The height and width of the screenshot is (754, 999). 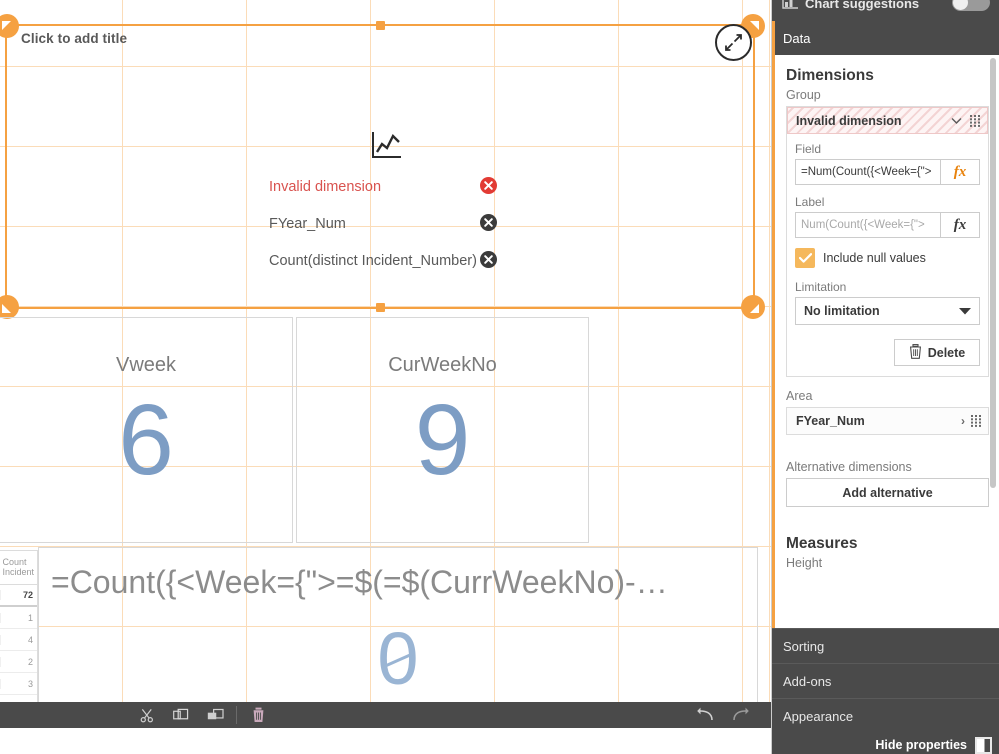 I want to click on chart-dimension-label: Invalid dimension, so click(x=325, y=187).